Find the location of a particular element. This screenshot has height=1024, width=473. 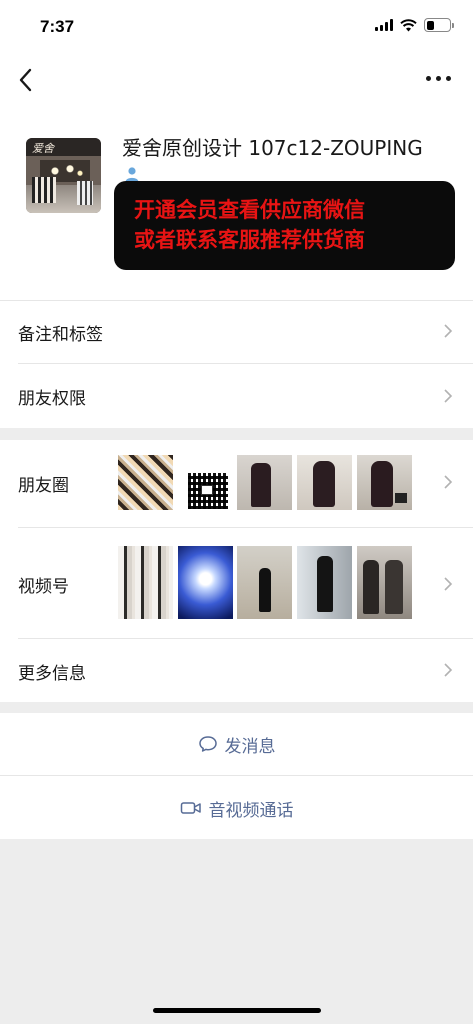

more-icon is located at coordinates (438, 78).